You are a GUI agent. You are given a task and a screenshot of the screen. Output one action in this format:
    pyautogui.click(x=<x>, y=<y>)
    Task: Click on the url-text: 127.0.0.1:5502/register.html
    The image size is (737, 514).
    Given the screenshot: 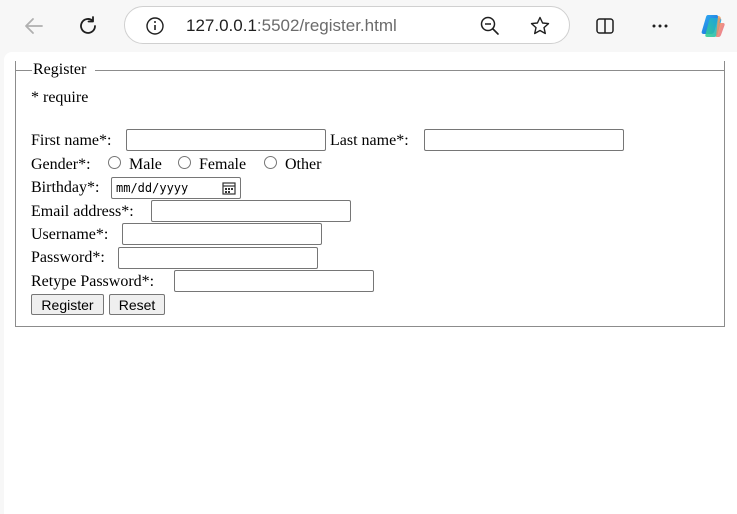 What is the action you would take?
    pyautogui.click(x=291, y=26)
    